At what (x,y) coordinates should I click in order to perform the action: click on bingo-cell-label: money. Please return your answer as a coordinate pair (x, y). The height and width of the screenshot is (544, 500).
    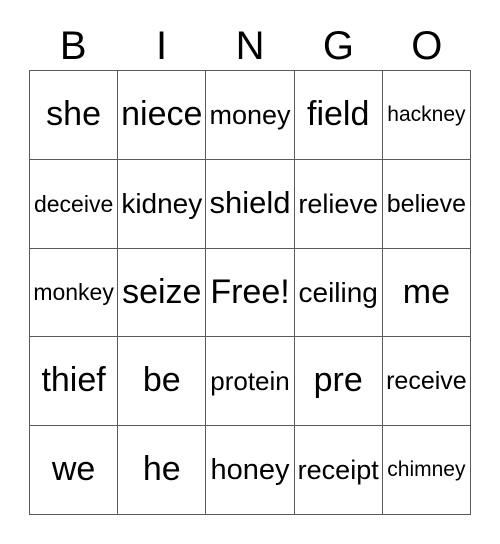
    Looking at the image, I should click on (250, 114).